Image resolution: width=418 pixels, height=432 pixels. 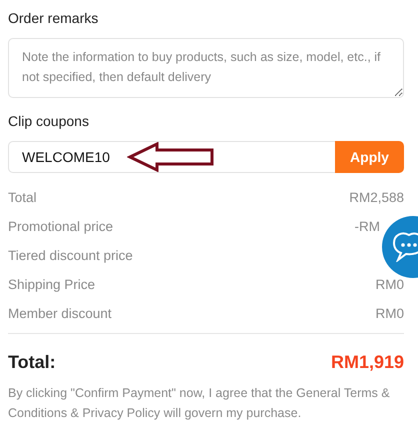 I want to click on arrow-annotation-icon, so click(x=171, y=157).